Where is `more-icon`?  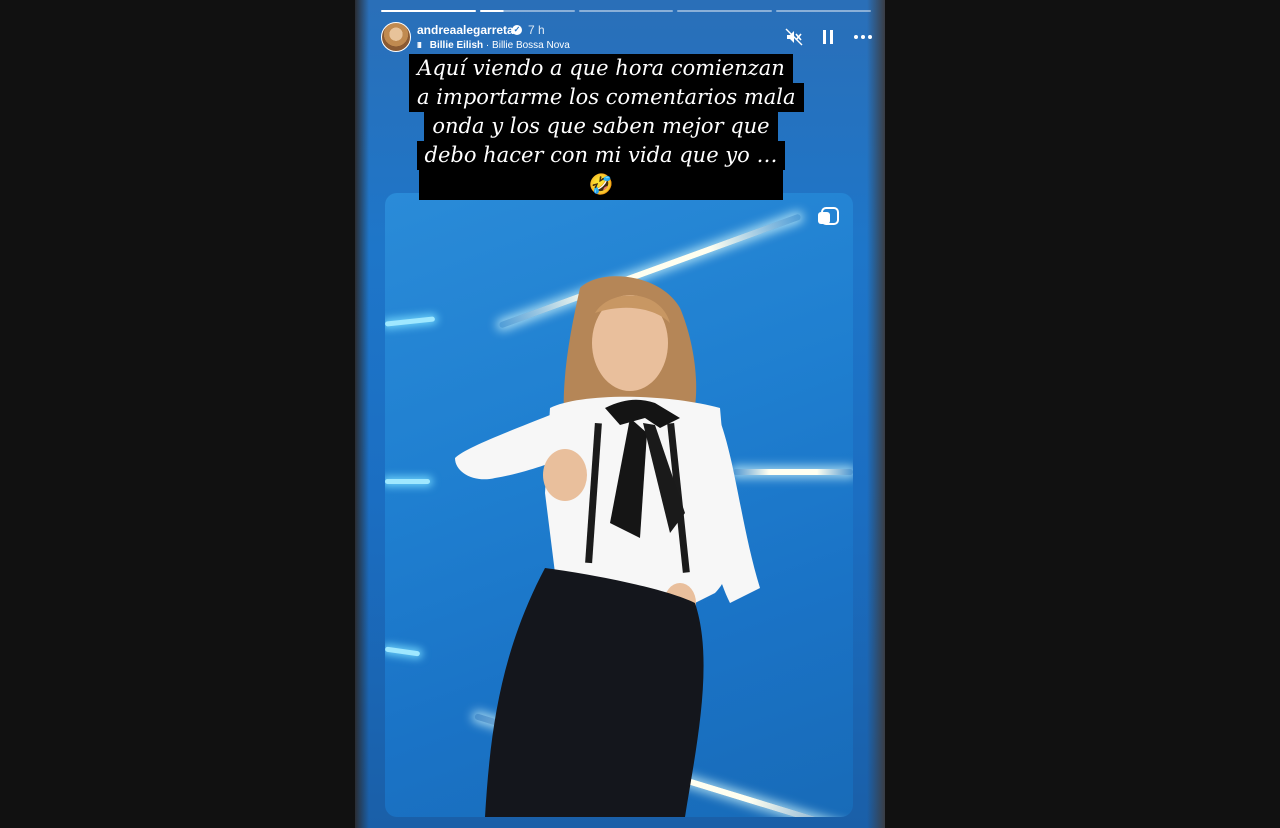
more-icon is located at coordinates (862, 37).